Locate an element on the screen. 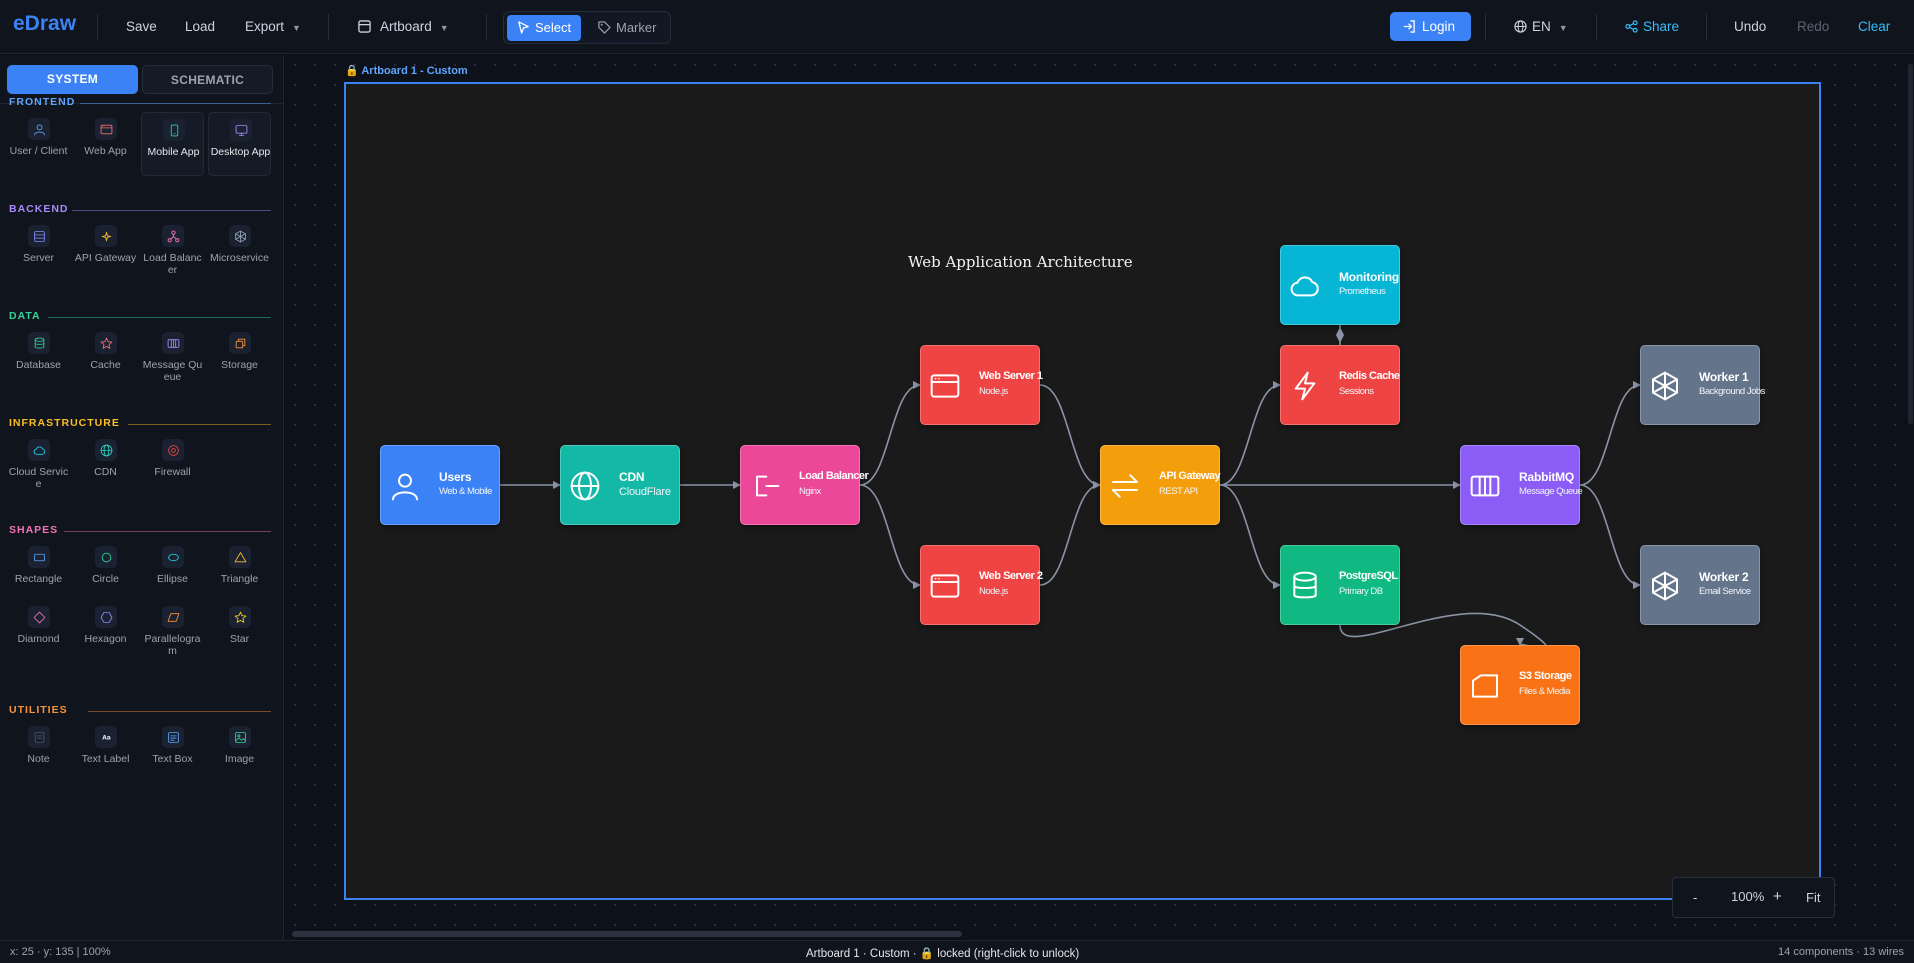 This screenshot has height=963, width=1914. queue-icon is located at coordinates (1485, 486).